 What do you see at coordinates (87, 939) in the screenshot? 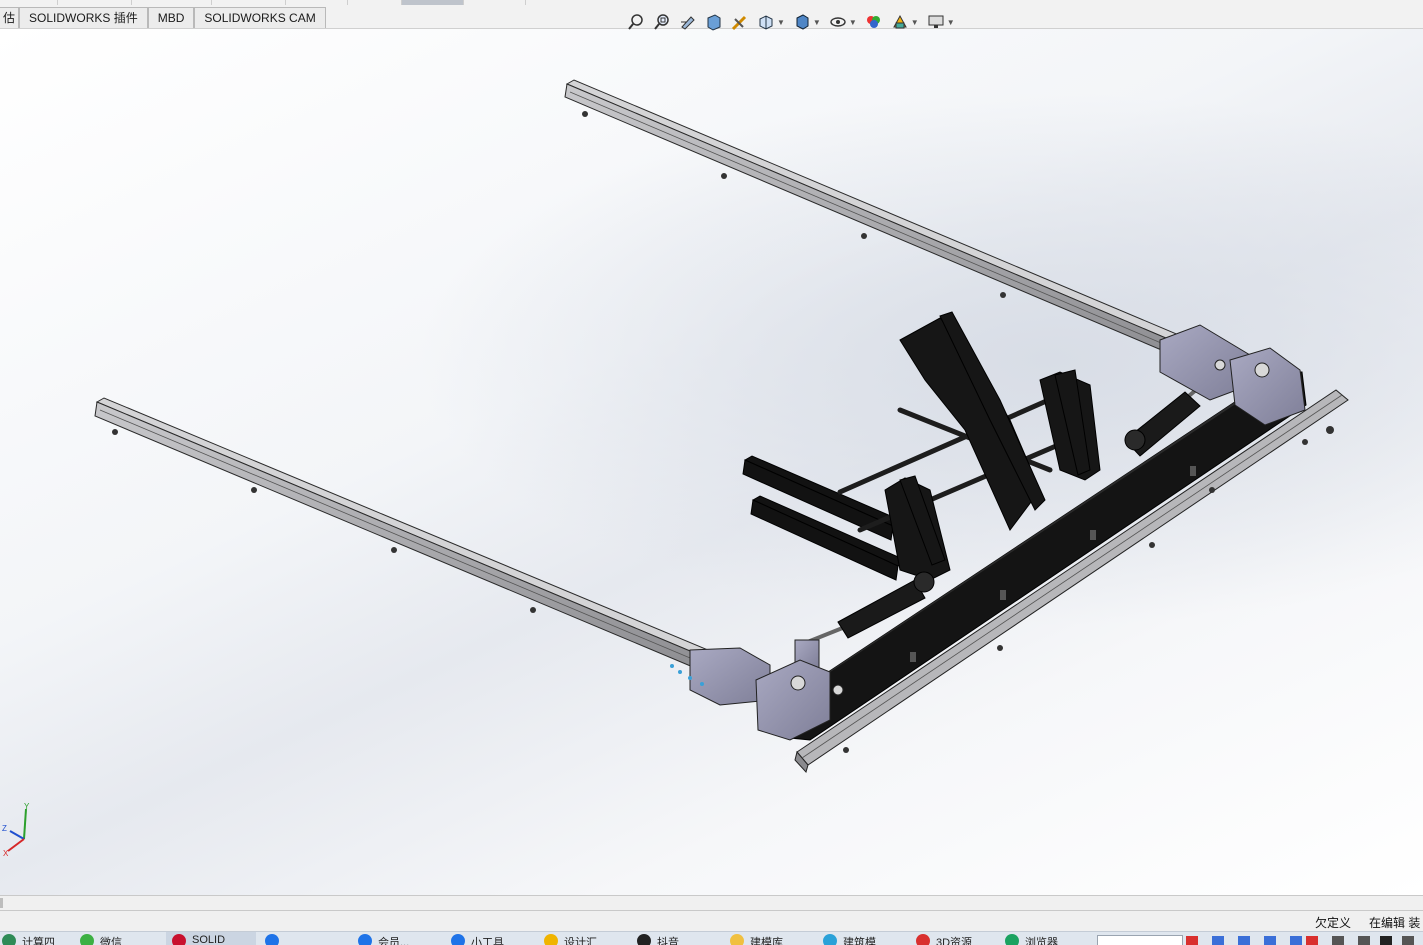
I see `wechat-icon` at bounding box center [87, 939].